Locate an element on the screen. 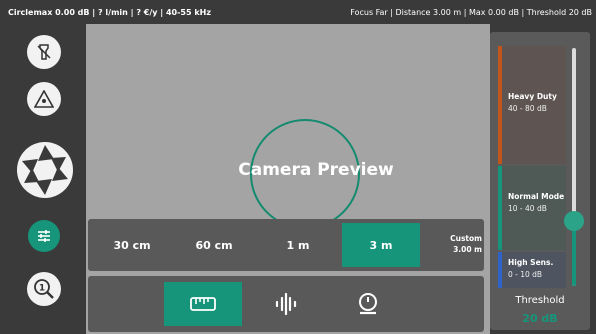  segment-name: High Sens. is located at coordinates (531, 262).